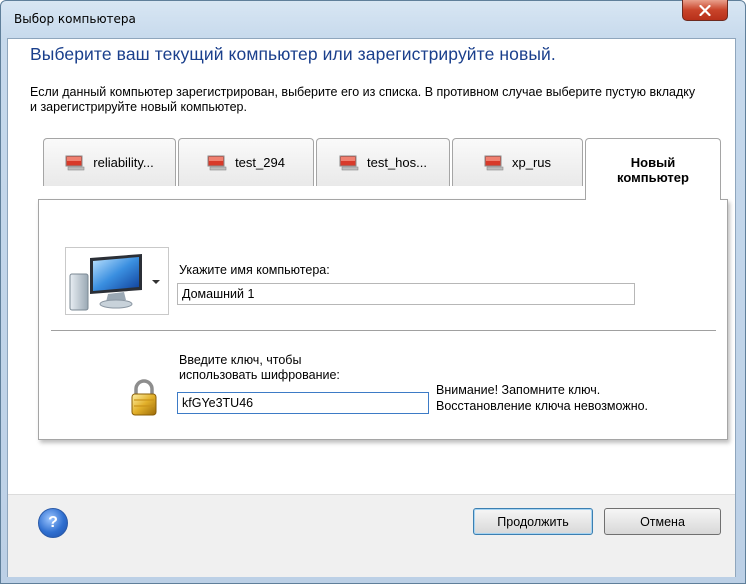 This screenshot has height=584, width=746. What do you see at coordinates (156, 282) in the screenshot?
I see `chevron-down-icon` at bounding box center [156, 282].